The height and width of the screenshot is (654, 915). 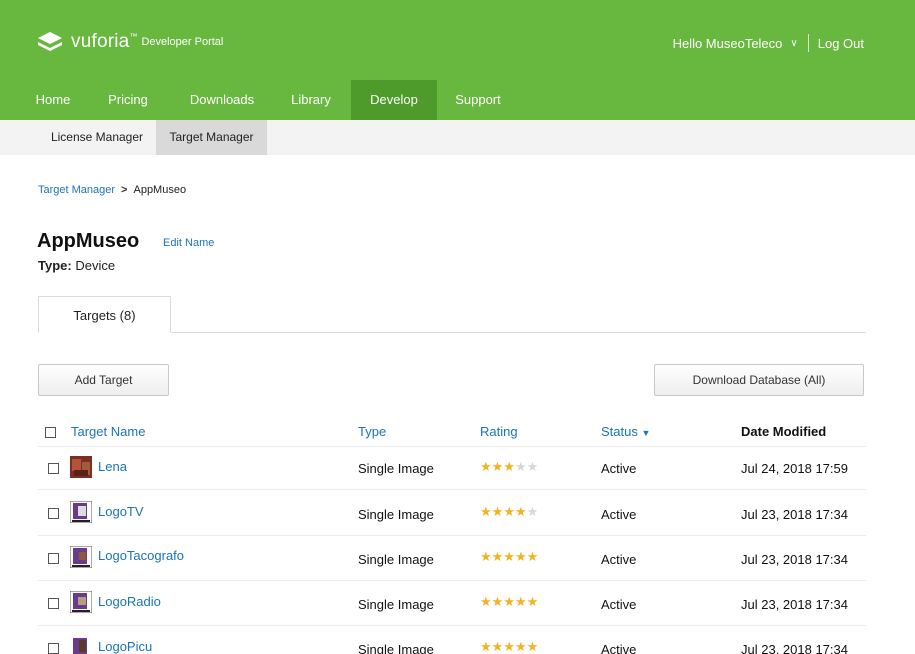 What do you see at coordinates (646, 433) in the screenshot?
I see `chevron-down-icon: ▼` at bounding box center [646, 433].